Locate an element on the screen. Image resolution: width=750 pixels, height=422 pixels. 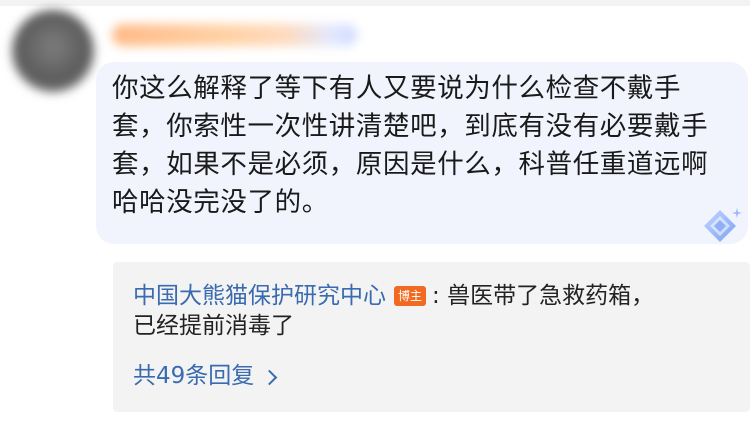
username-blurred is located at coordinates (234, 35).